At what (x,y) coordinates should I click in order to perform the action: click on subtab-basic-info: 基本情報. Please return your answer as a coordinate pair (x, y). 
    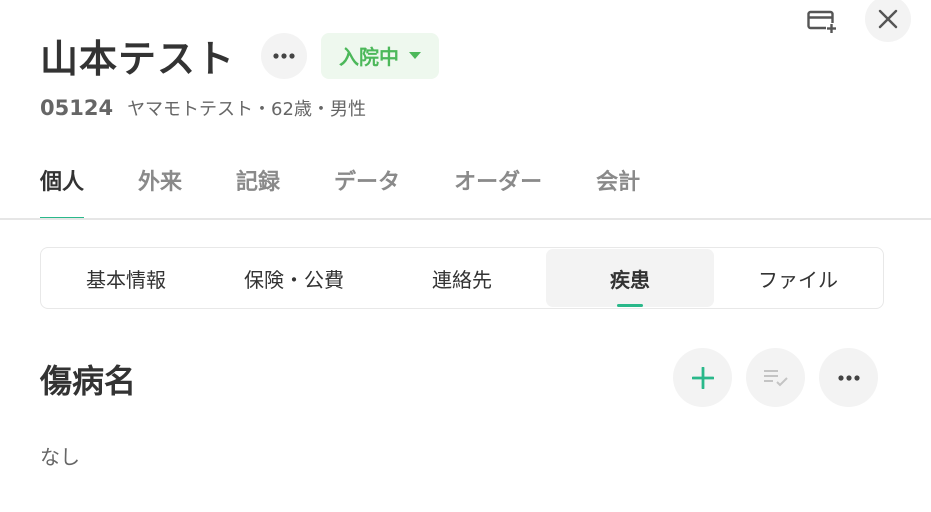
    Looking at the image, I should click on (126, 278).